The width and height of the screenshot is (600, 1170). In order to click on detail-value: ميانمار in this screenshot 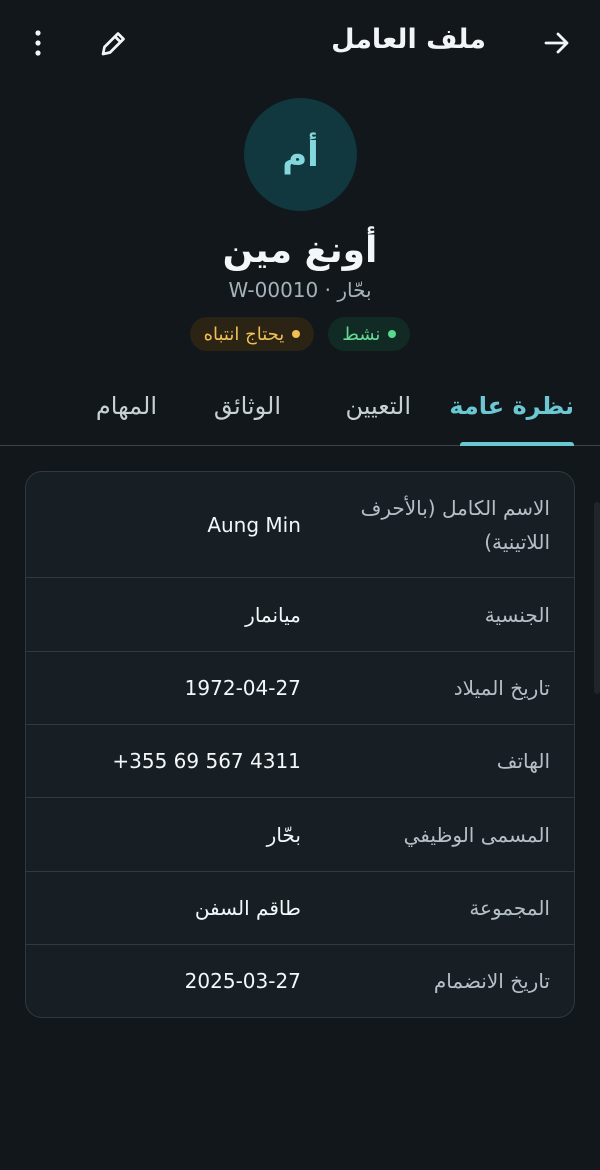, I will do `click(273, 614)`.